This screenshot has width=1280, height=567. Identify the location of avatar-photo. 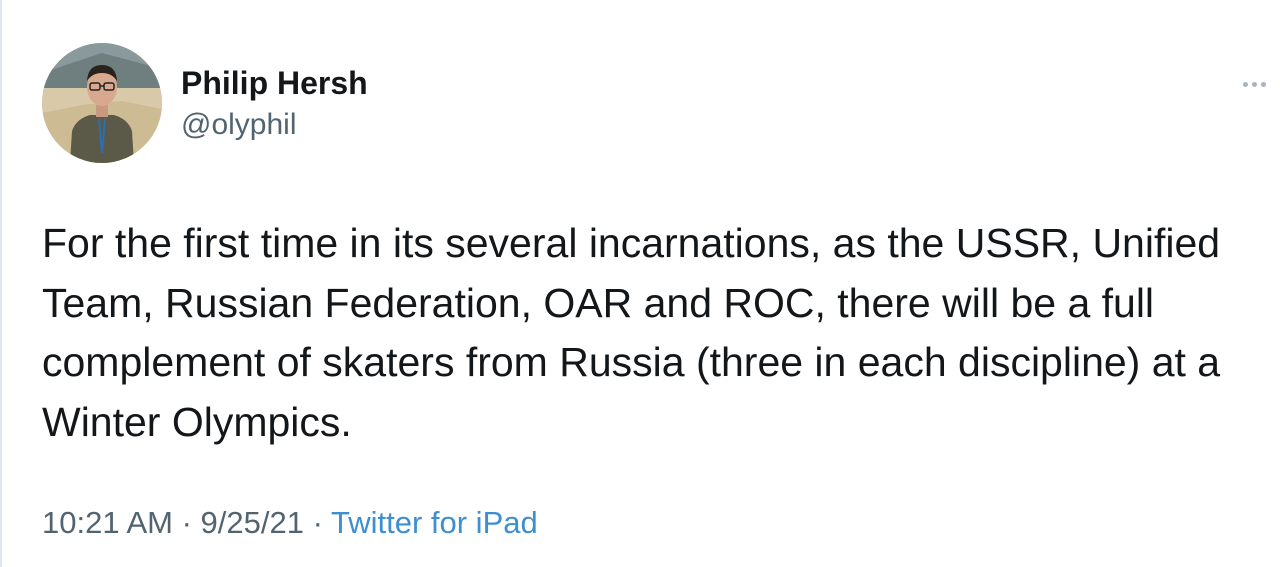
(102, 103).